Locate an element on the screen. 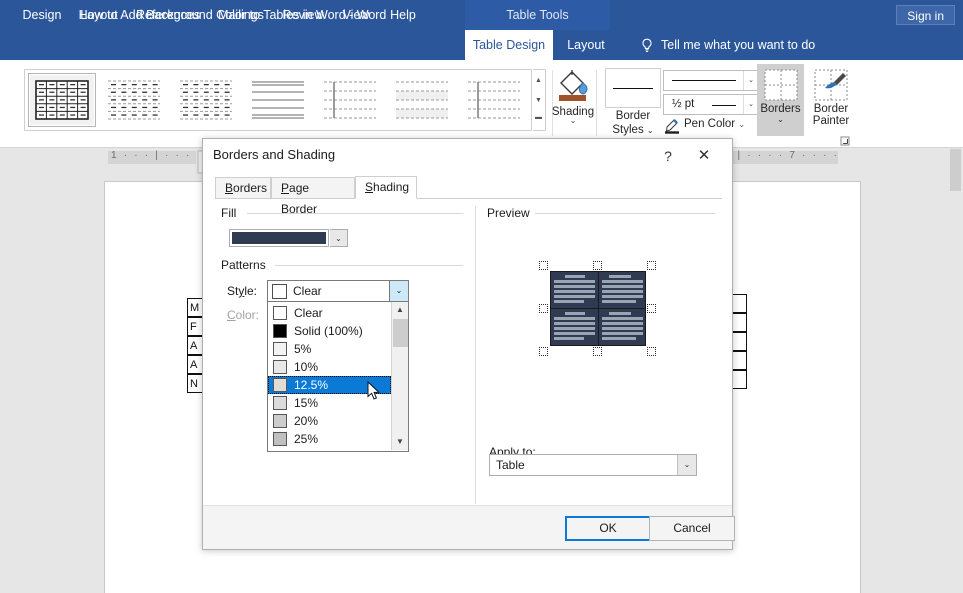 The image size is (963, 593). list-item: Solid (100%) is located at coordinates (329, 331).